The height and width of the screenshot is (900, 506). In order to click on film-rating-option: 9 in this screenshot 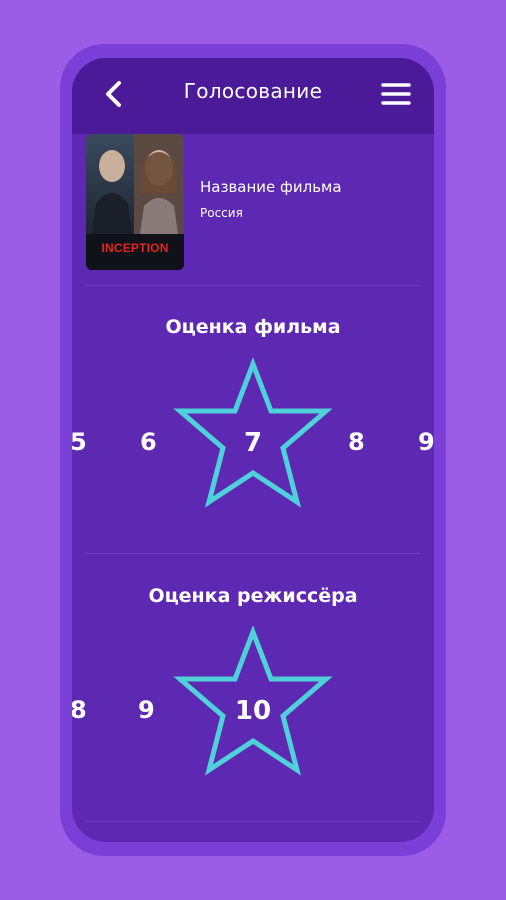, I will do `click(426, 442)`.